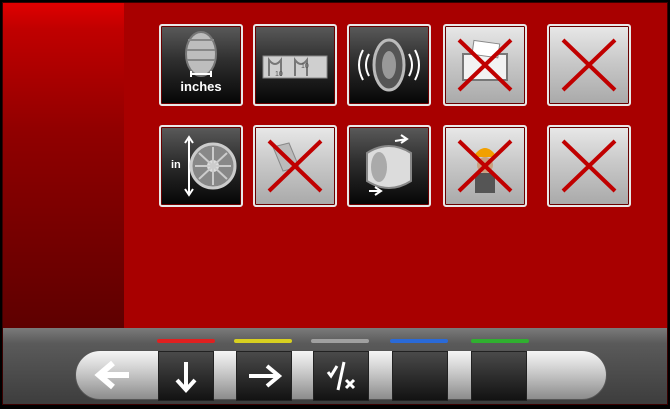 This screenshot has height=409, width=670. What do you see at coordinates (500, 341) in the screenshot?
I see `green-key-indicator` at bounding box center [500, 341].